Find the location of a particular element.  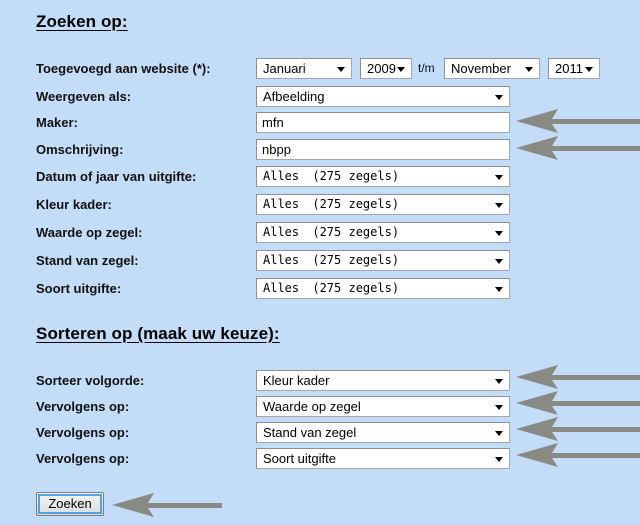

row-label-kleur-kader: Kleur kader: is located at coordinates (74, 204).